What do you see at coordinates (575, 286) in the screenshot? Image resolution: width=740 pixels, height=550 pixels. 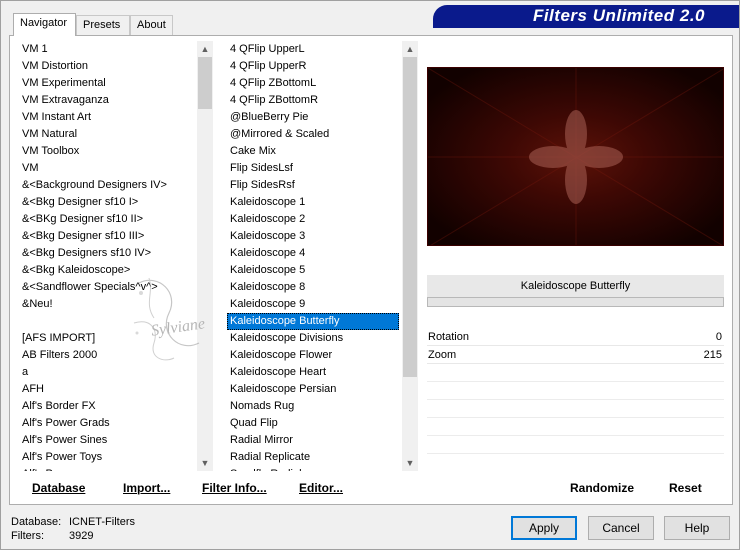 I see `filter-name-label: Kaleidoscope Butterfly` at bounding box center [575, 286].